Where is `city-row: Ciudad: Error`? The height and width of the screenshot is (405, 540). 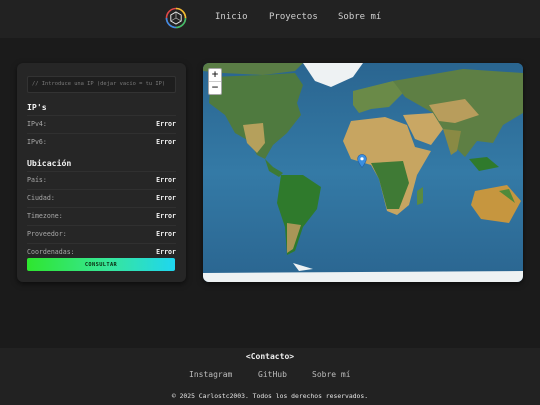
city-row: Ciudad: Error is located at coordinates (101, 197).